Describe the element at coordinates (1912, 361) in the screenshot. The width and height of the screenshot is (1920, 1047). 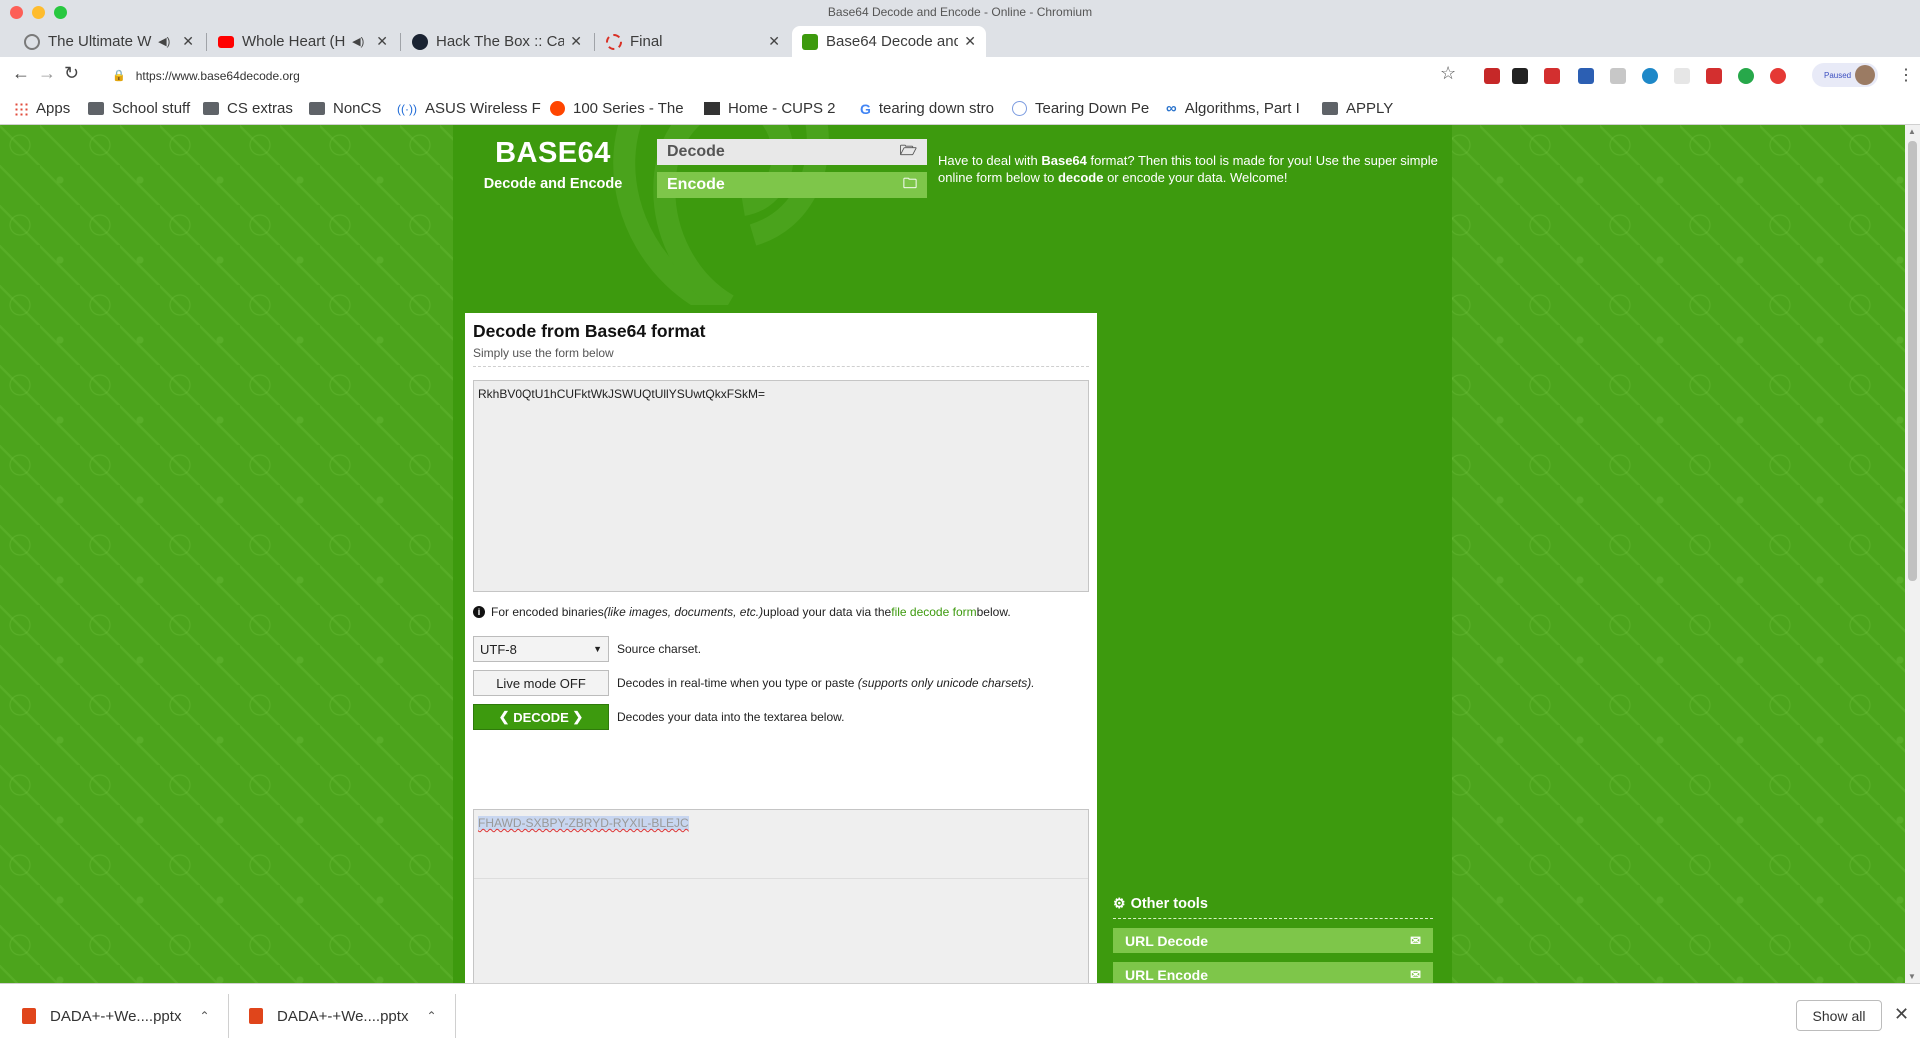
I see `scrollbar-thumb` at that location.